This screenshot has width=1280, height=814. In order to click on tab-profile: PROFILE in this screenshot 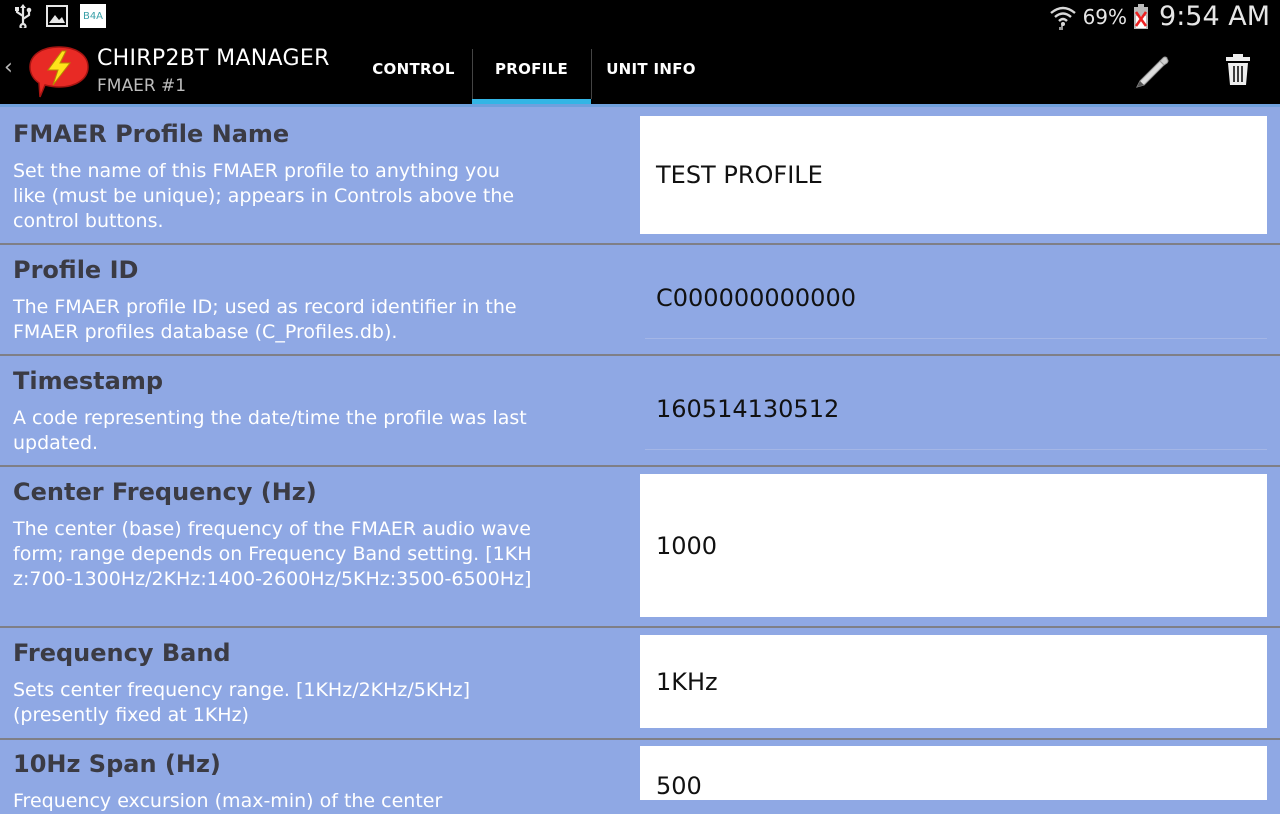, I will do `click(531, 68)`.